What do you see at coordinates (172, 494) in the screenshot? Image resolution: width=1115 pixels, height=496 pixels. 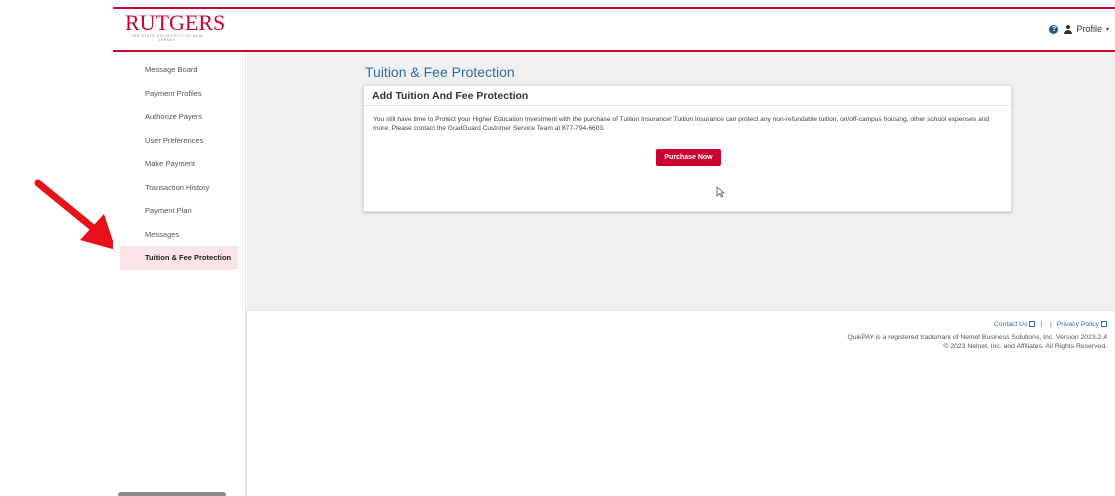 I see `sidebar-bottom-tab` at bounding box center [172, 494].